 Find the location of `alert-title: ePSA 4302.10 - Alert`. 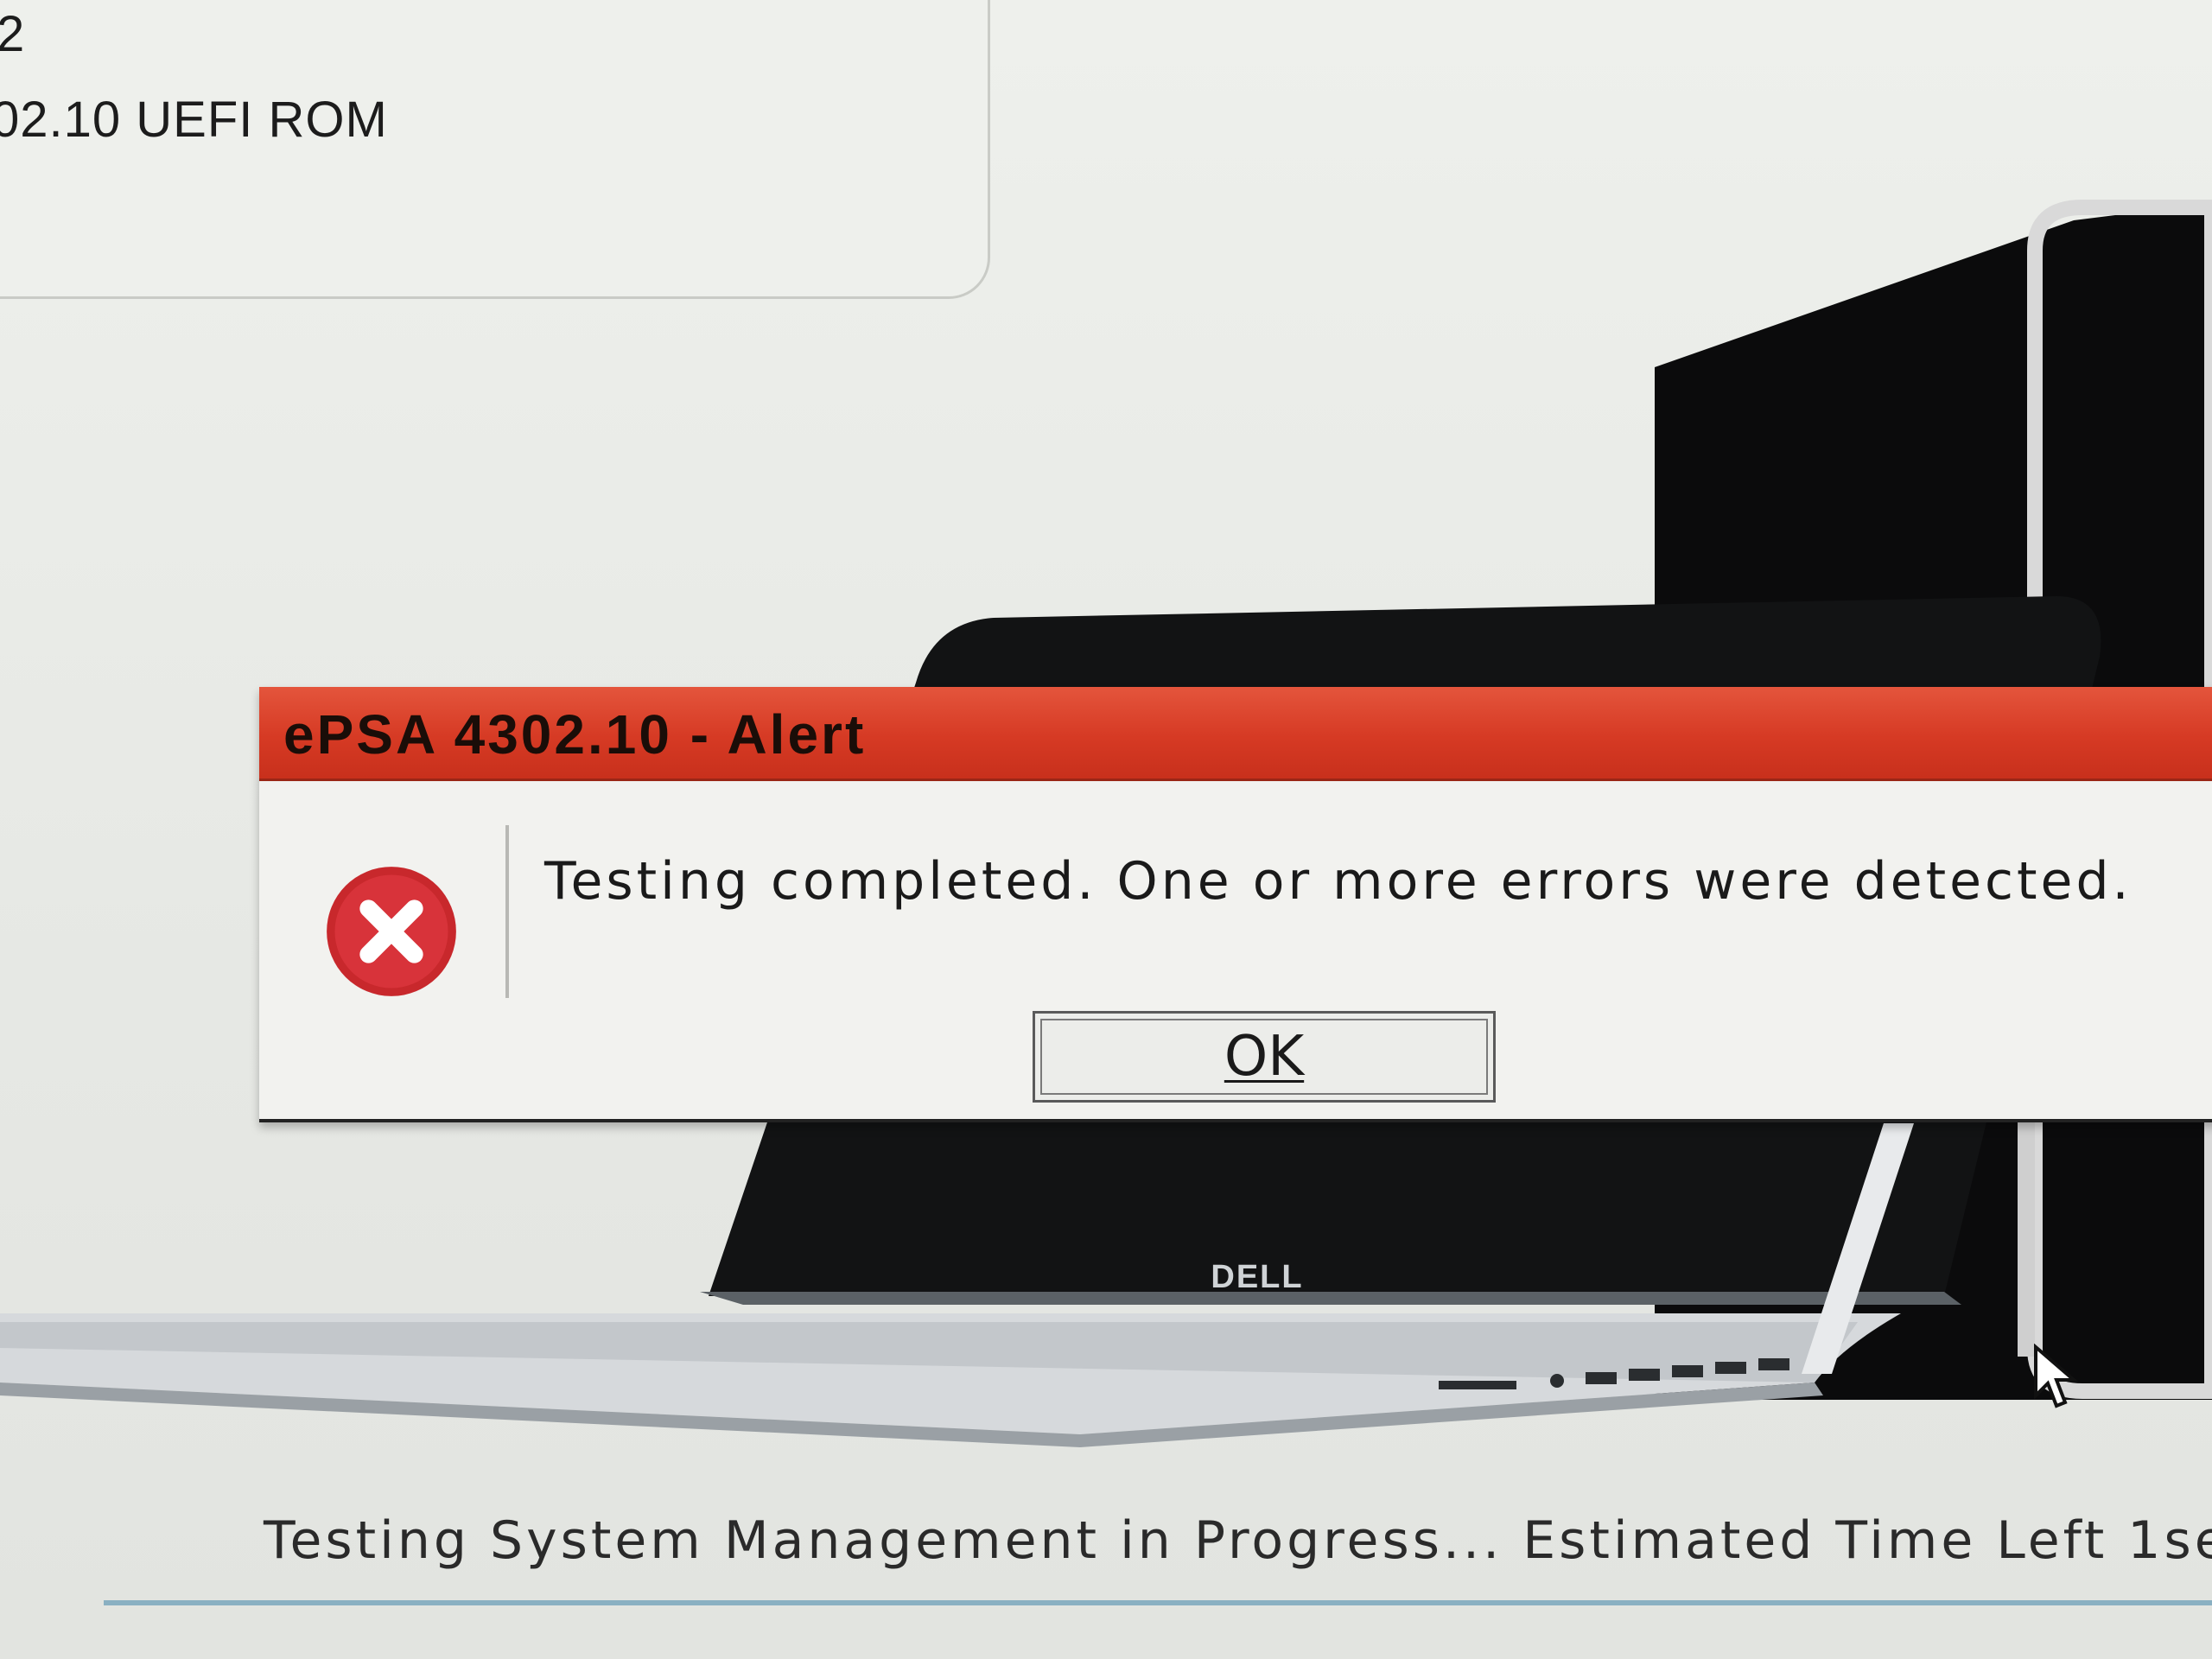

alert-title: ePSA 4302.10 - Alert is located at coordinates (575, 734).